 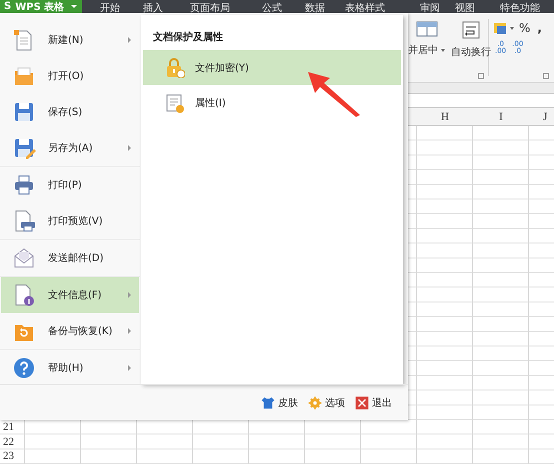 What do you see at coordinates (188, 37) in the screenshot?
I see `submenu-title: 文档保护及属性` at bounding box center [188, 37].